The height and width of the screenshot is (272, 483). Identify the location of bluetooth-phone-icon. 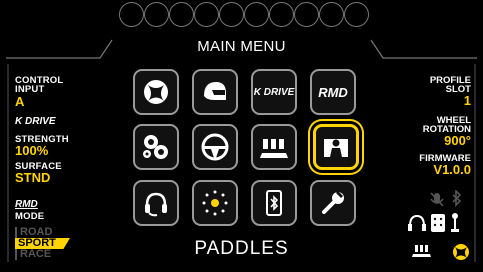
(274, 203).